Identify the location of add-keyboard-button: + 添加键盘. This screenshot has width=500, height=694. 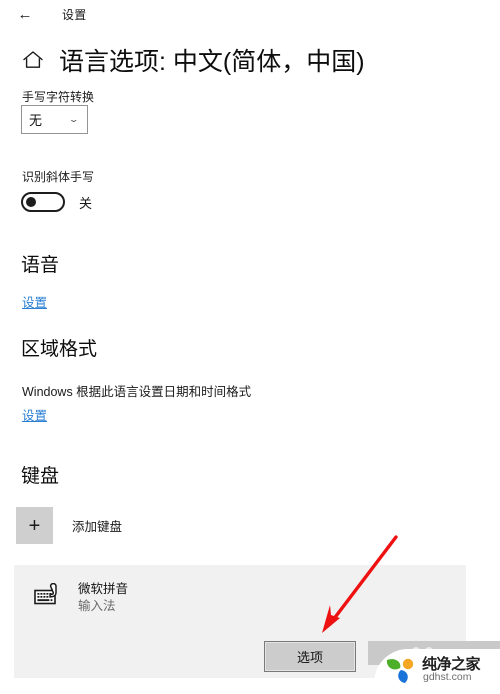
(69, 525).